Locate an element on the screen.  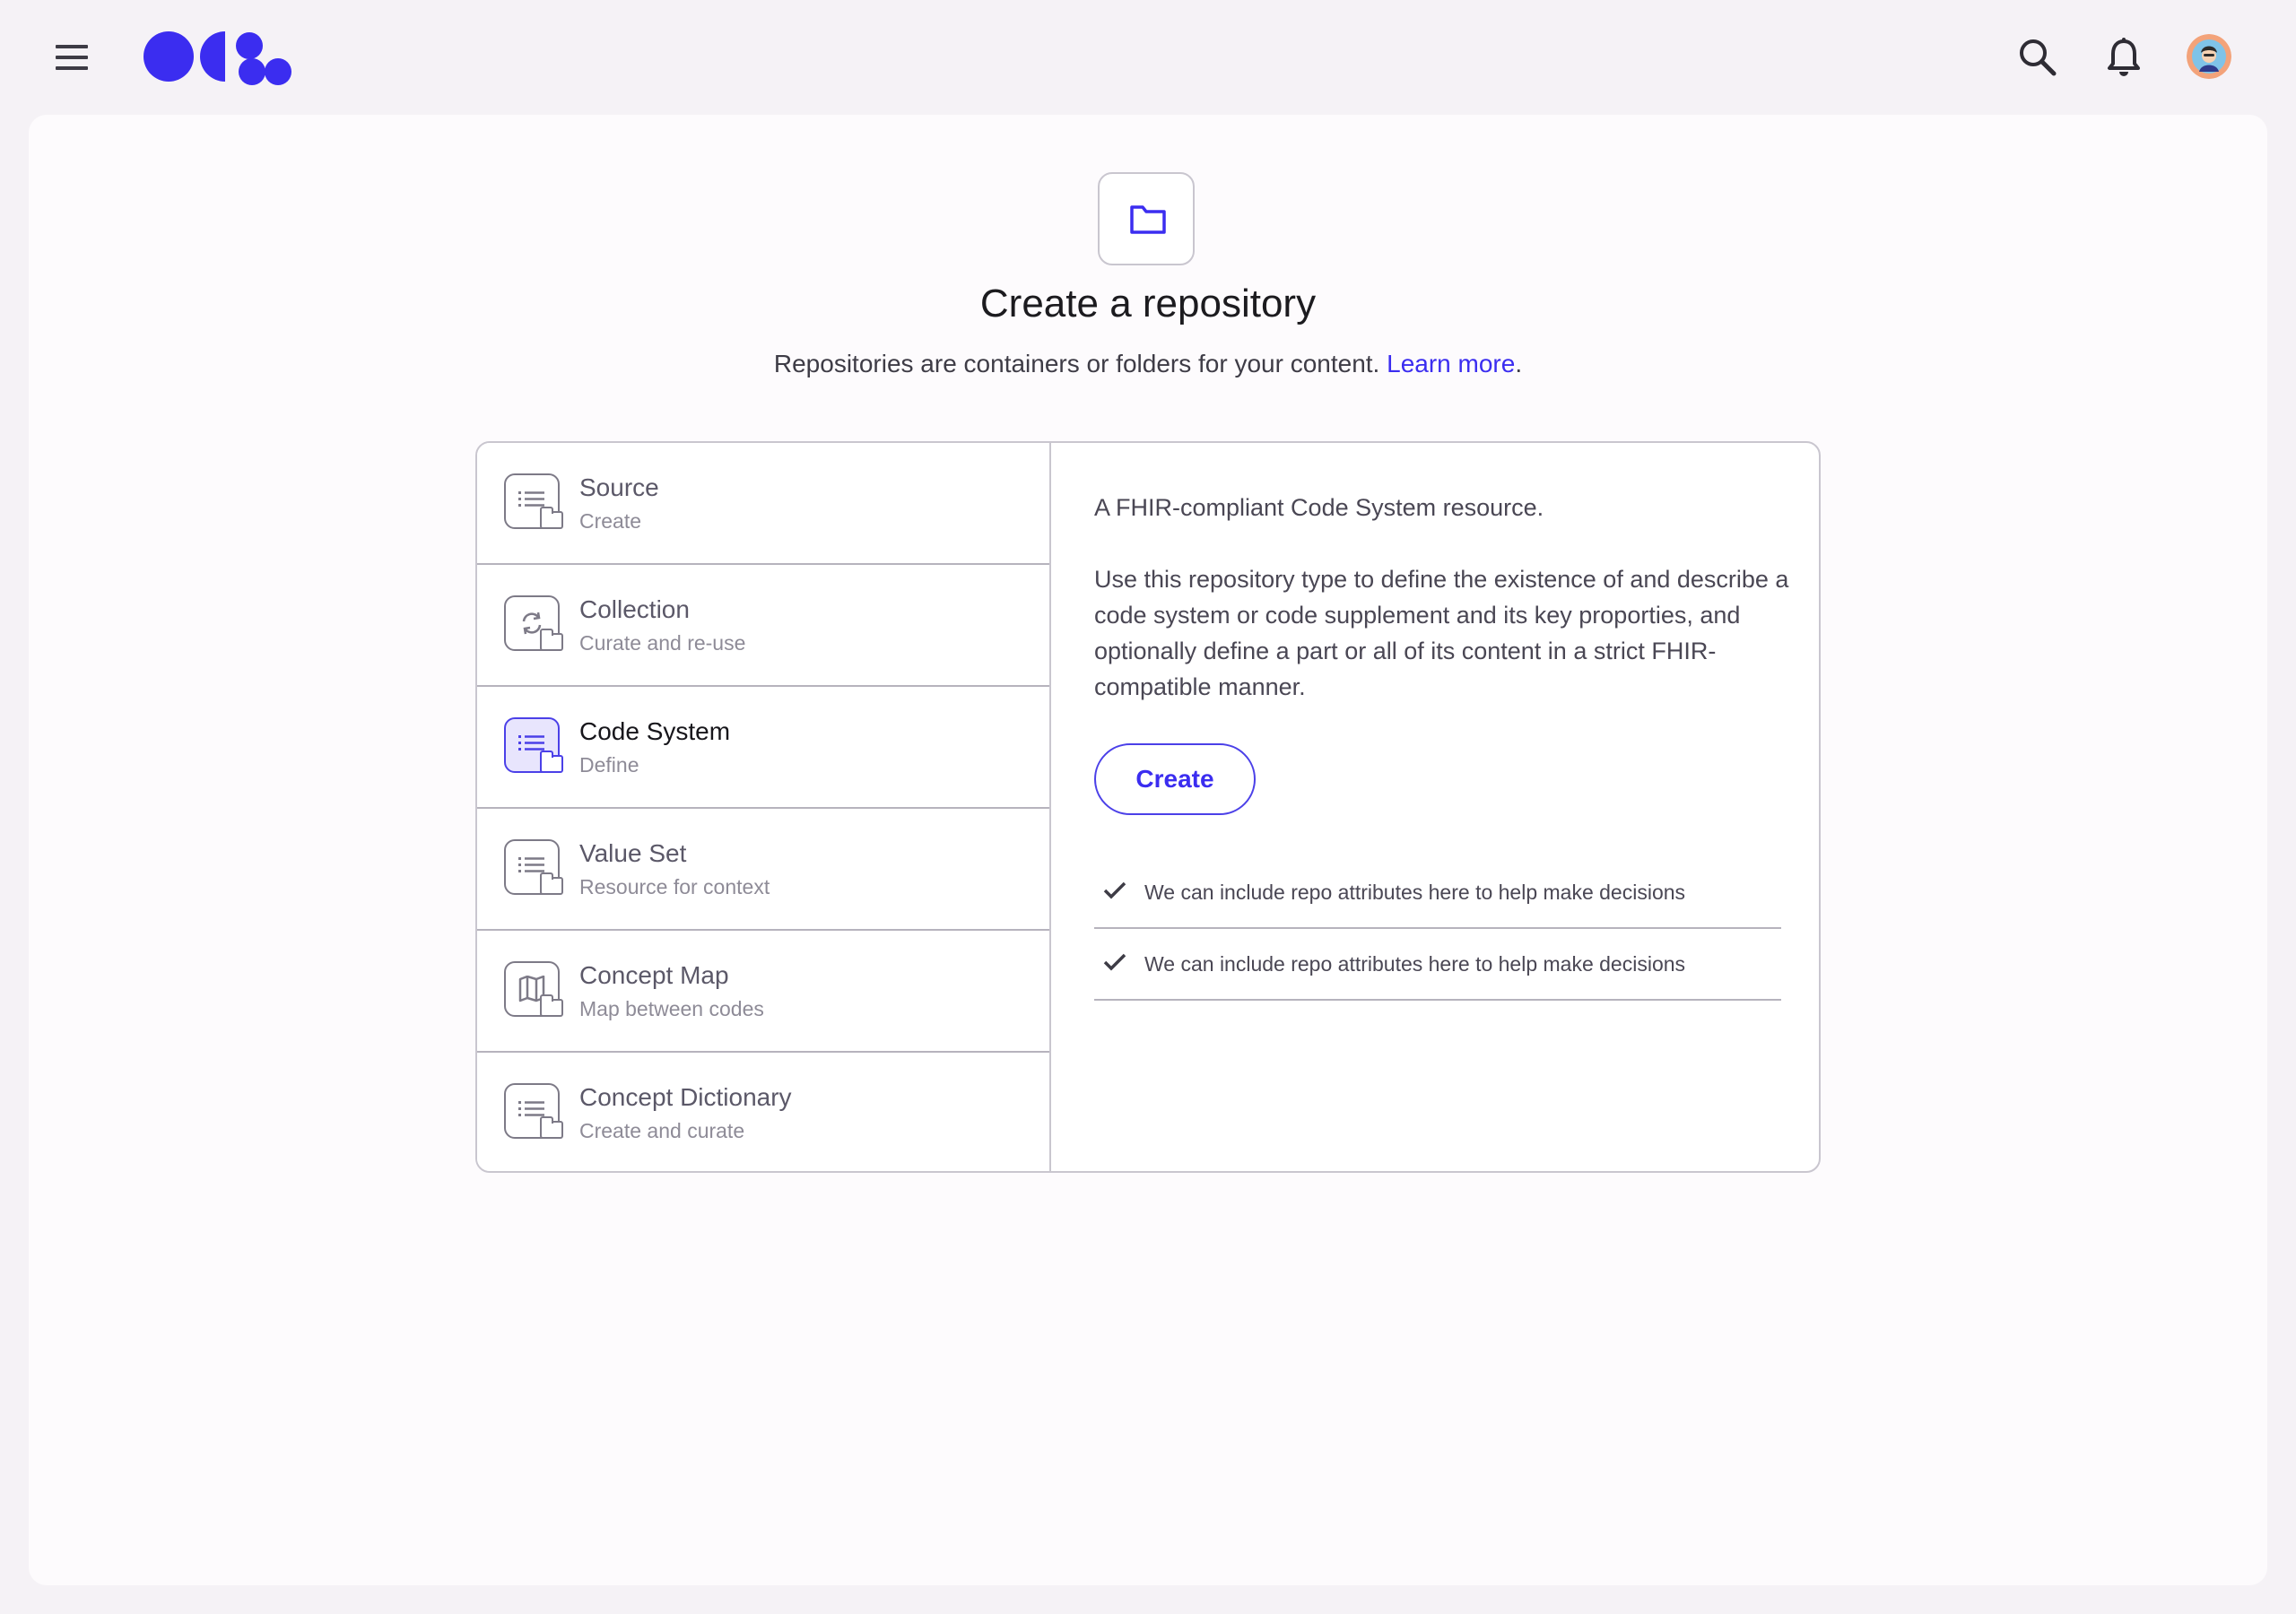
detail-summary: A FHIR-compliant Code System resource. is located at coordinates (1319, 507).